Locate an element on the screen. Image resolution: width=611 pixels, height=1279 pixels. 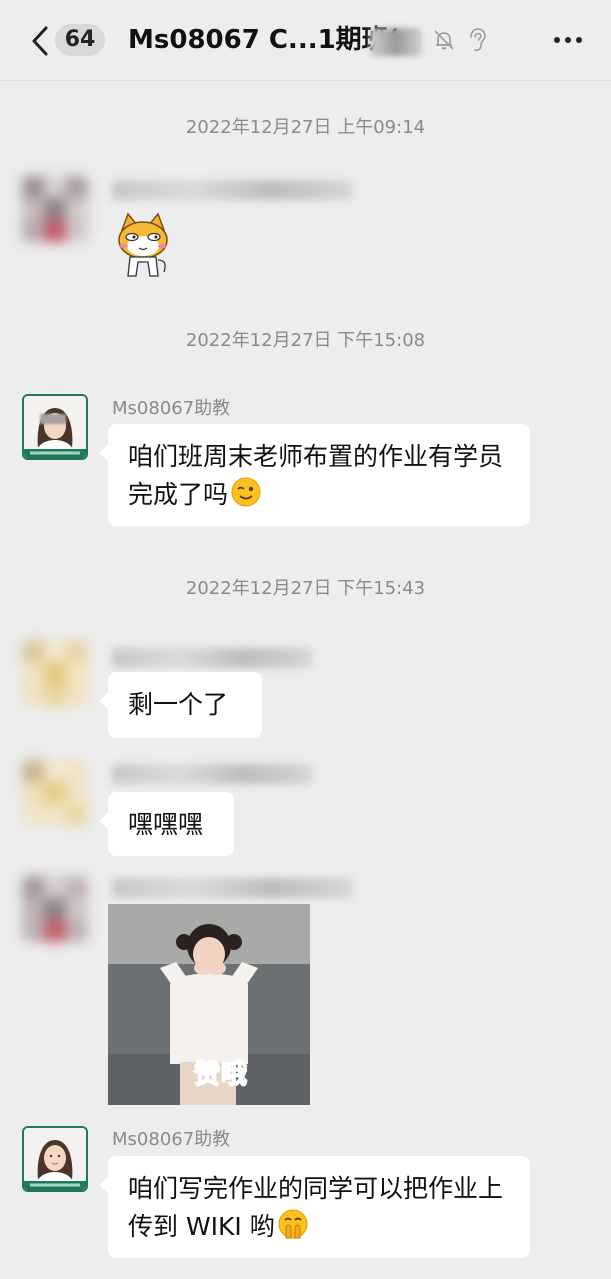
message-bubble: 咱们班周末老师布置的作业有学员完成了吗 is located at coordinates (314, 475).